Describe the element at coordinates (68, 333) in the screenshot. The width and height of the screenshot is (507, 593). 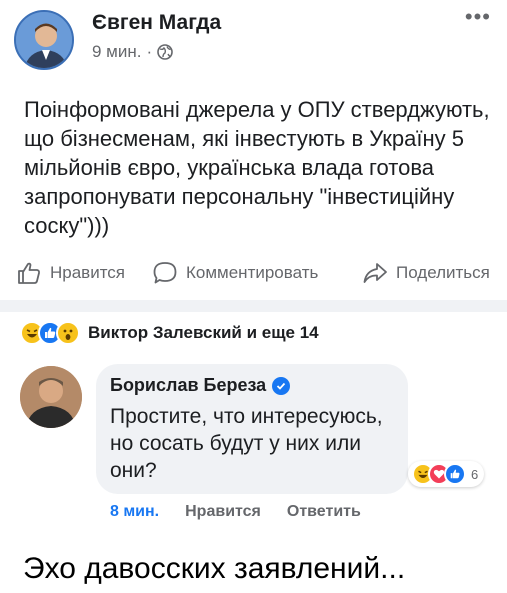
I see `wow-icon` at that location.